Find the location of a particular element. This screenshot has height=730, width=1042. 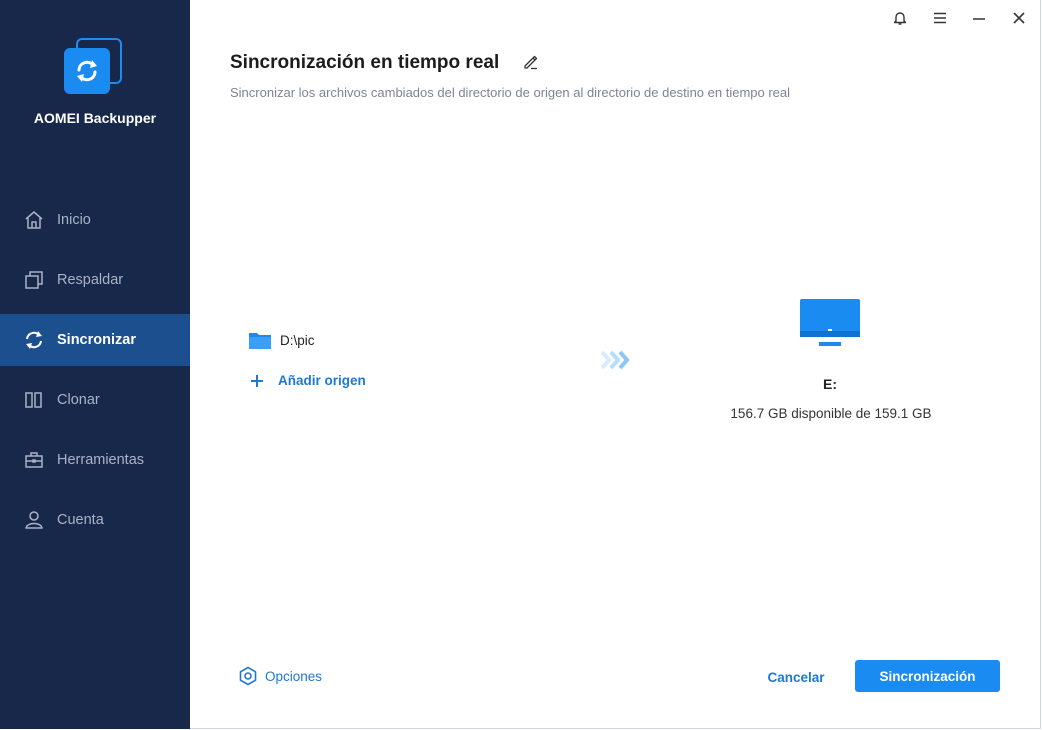

sidebar-item-sincronizar: Sincronizar is located at coordinates (95, 340).